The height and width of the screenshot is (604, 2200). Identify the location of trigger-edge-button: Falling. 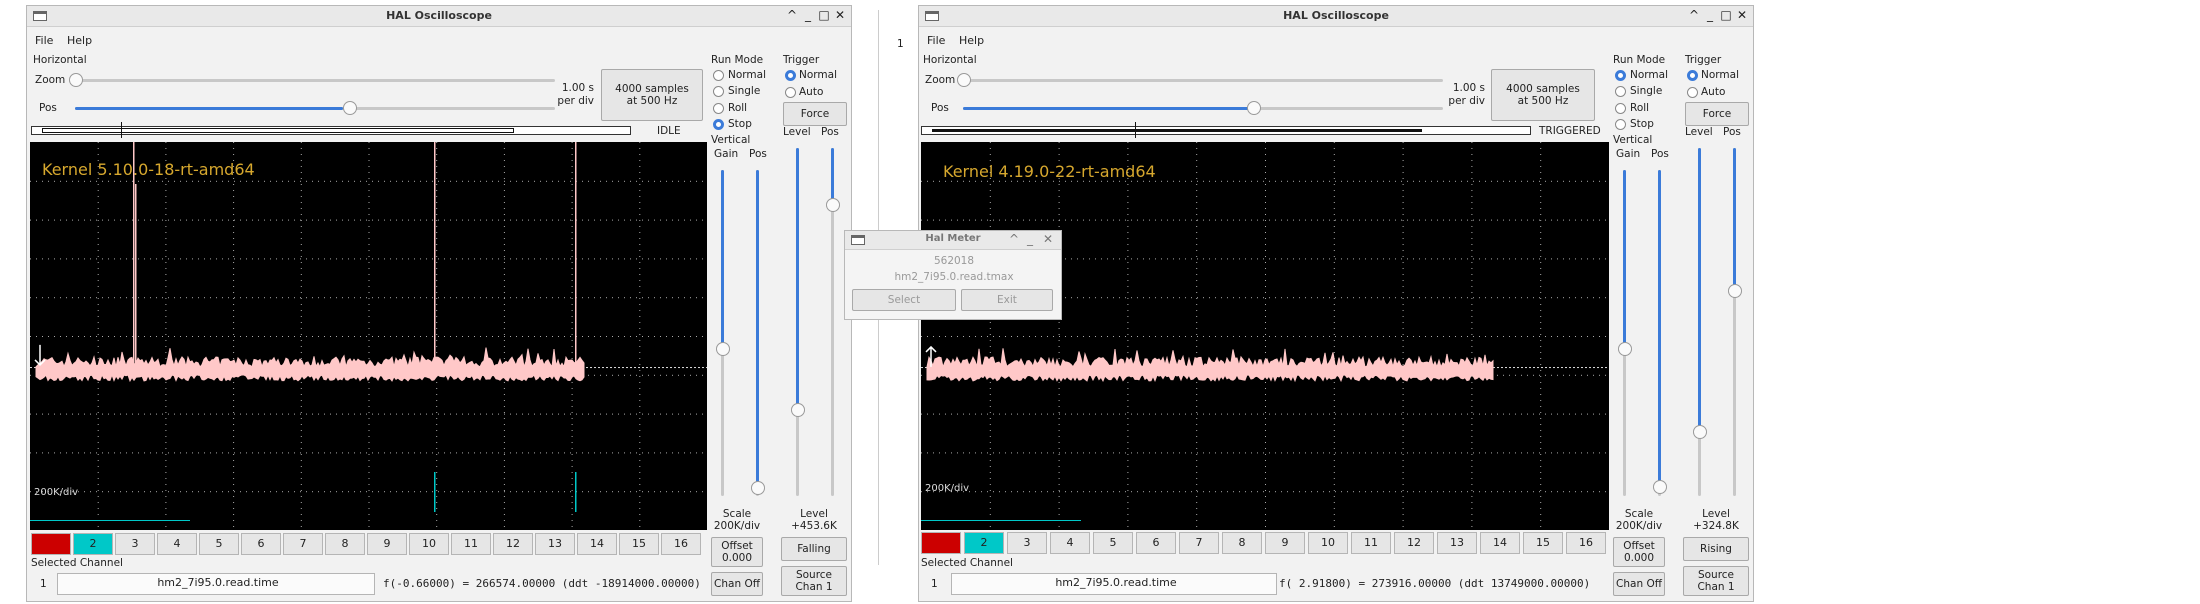
(814, 549).